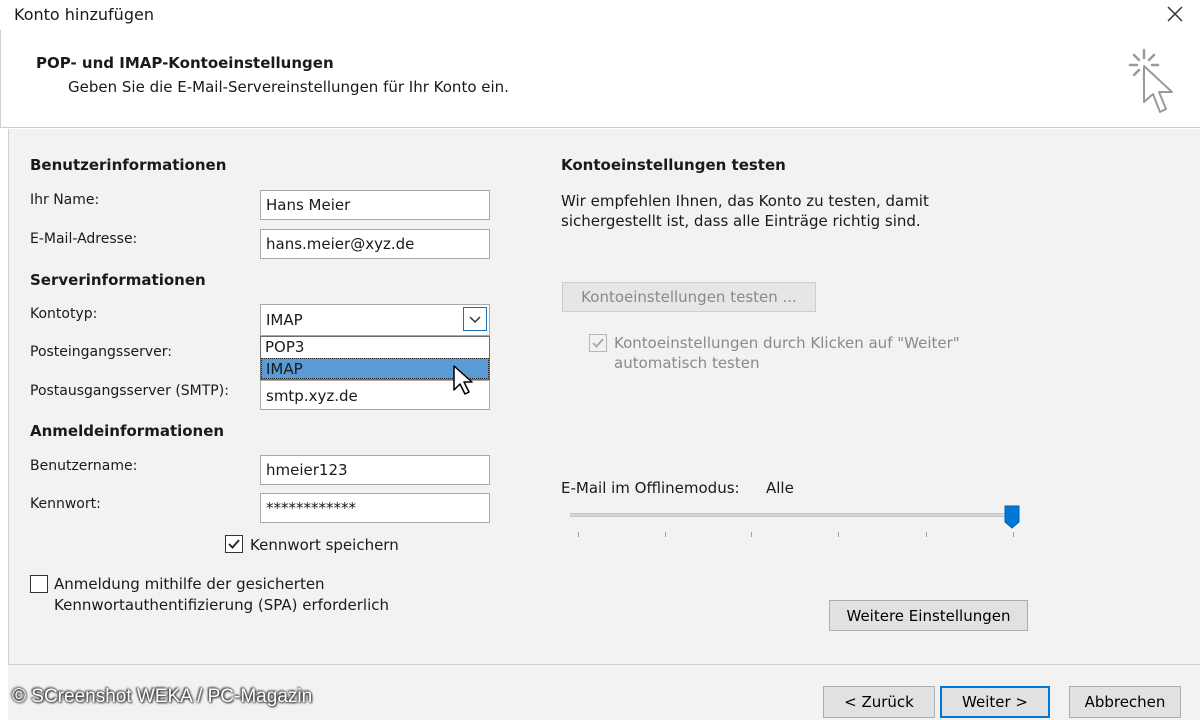  I want to click on more-settings-button: Weitere Einstellungen, so click(928, 615).